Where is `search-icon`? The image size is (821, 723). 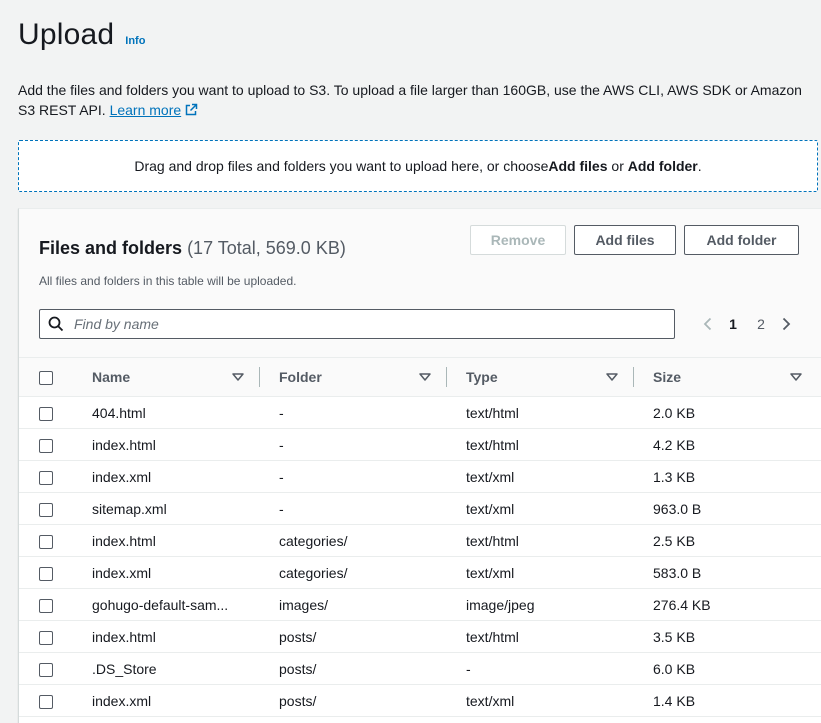 search-icon is located at coordinates (56, 324).